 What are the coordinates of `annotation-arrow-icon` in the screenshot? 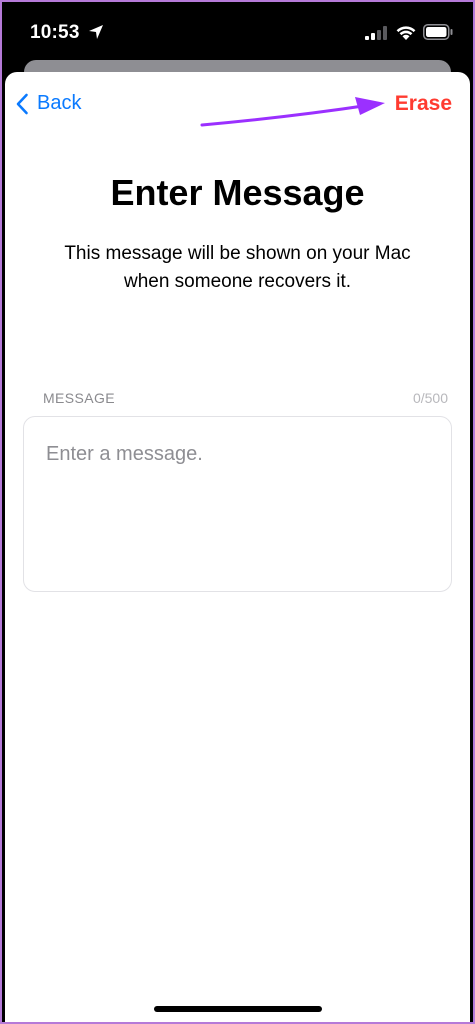 It's located at (292, 112).